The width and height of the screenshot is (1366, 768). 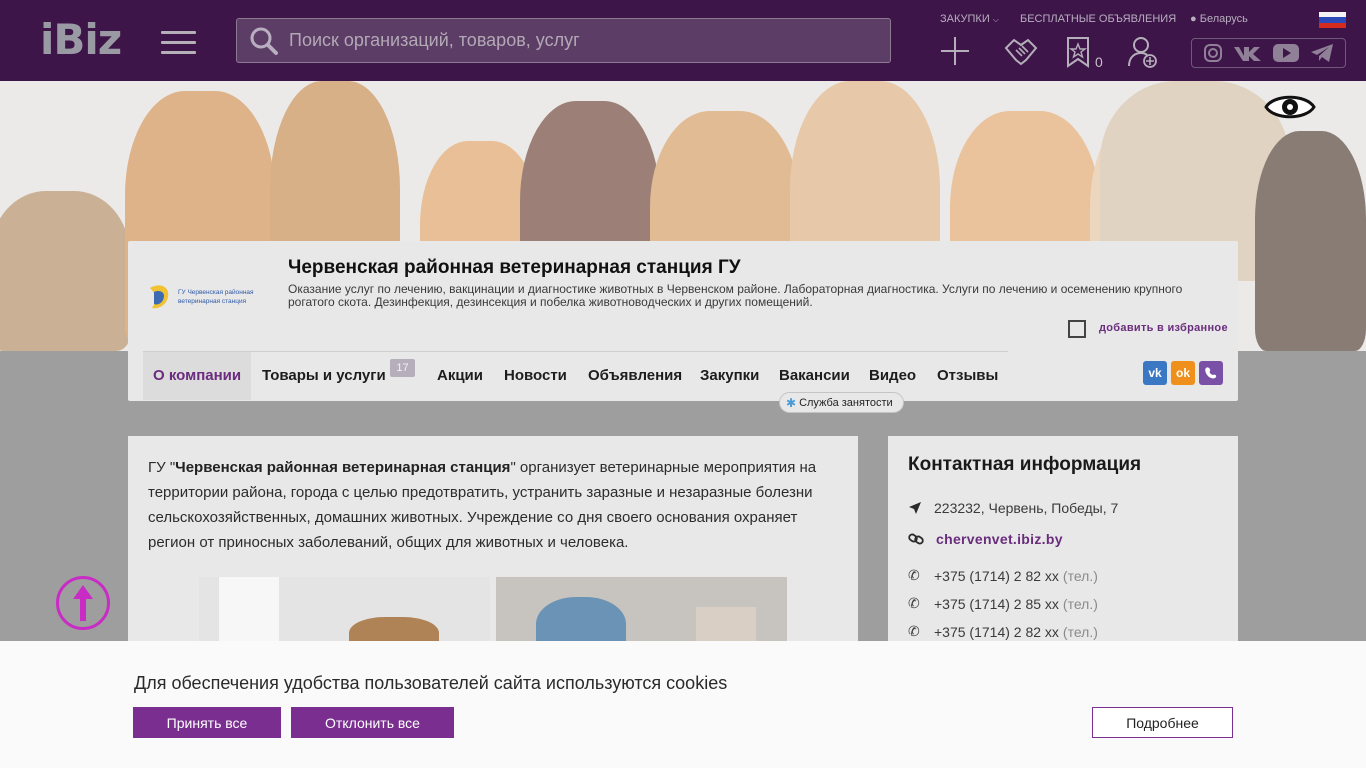 I want to click on purchases-label: ЗАКУПКИ, so click(x=965, y=19).